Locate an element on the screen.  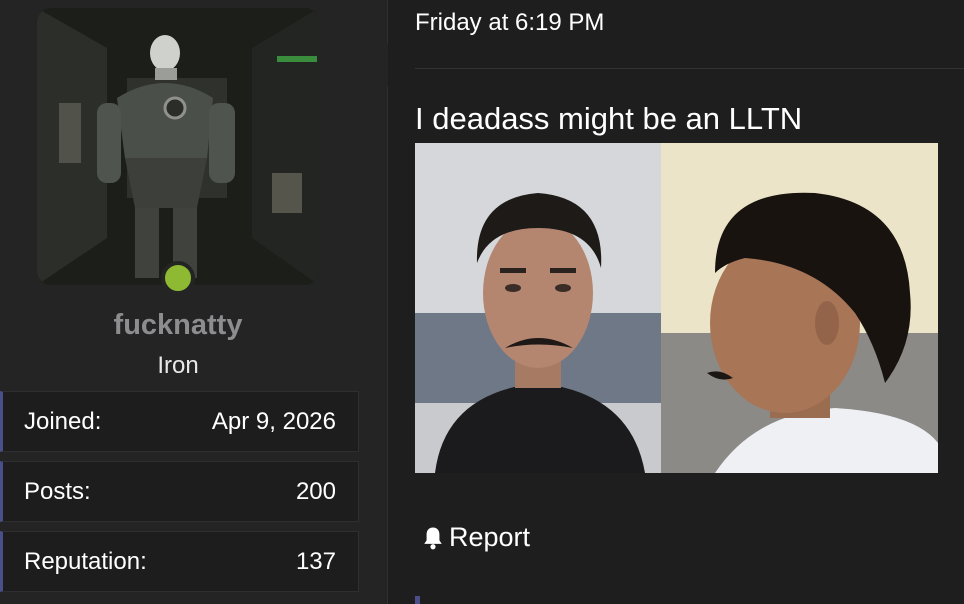
stat-posts: Posts: 200 is located at coordinates (179, 491).